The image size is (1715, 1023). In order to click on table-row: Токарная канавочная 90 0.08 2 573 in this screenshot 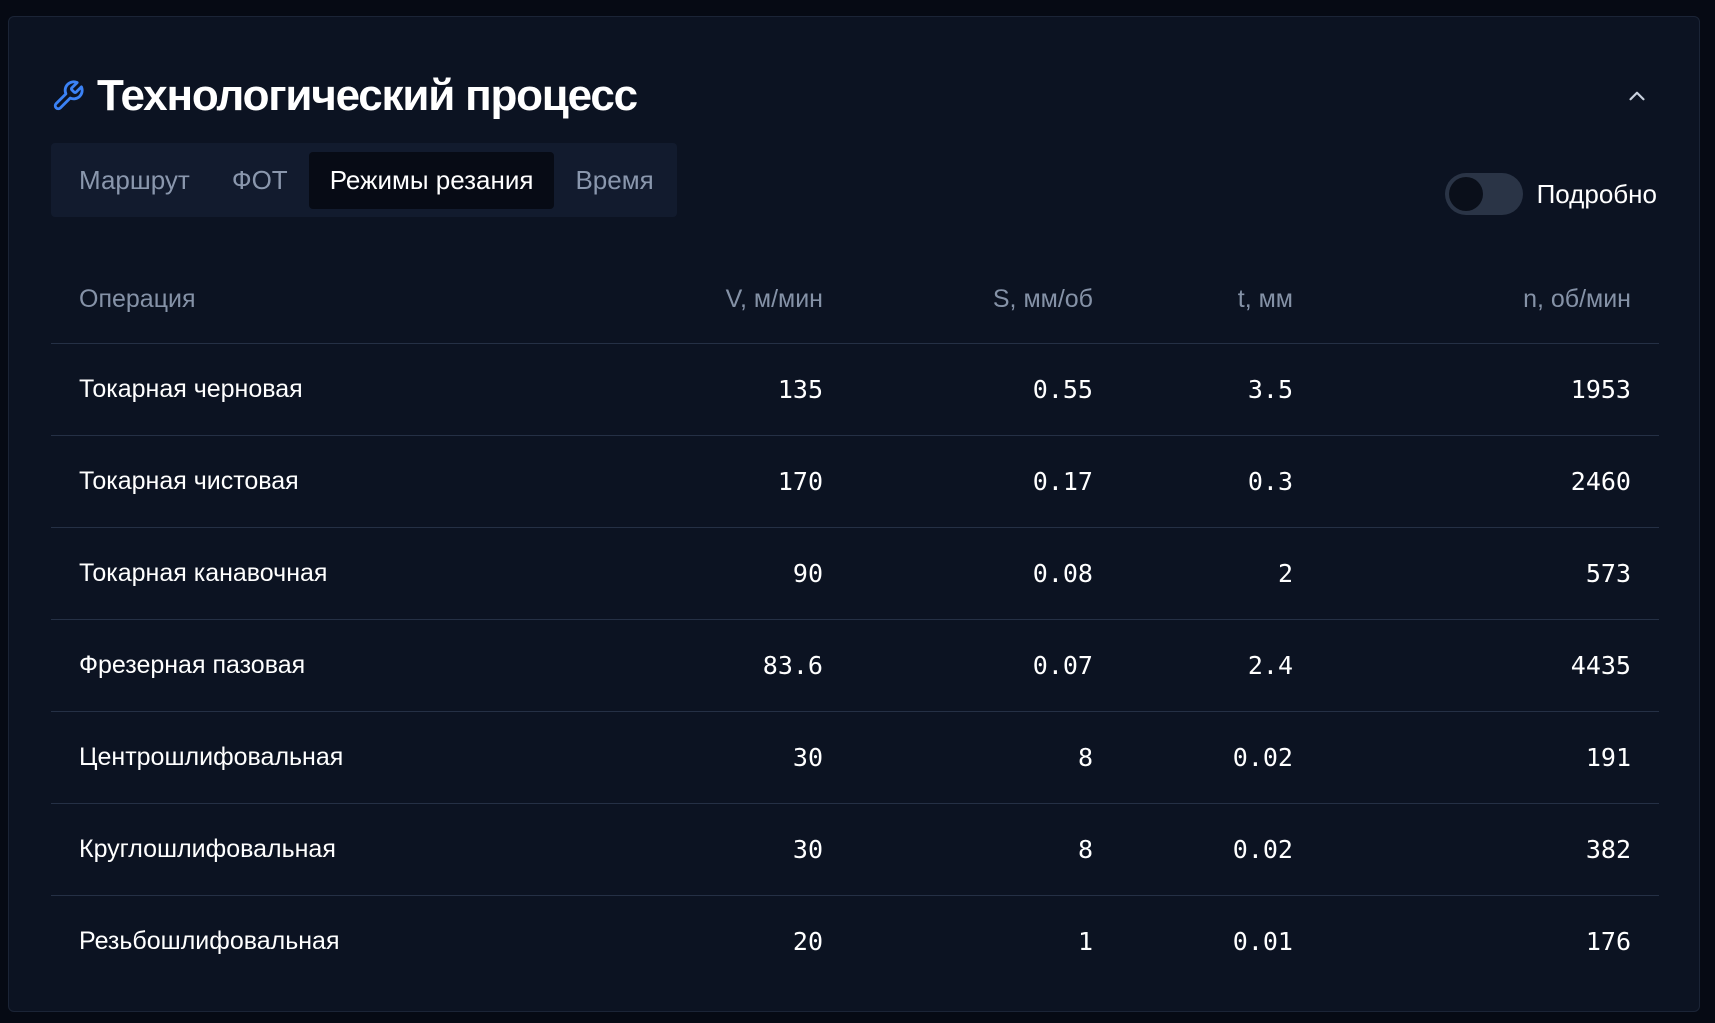, I will do `click(855, 573)`.